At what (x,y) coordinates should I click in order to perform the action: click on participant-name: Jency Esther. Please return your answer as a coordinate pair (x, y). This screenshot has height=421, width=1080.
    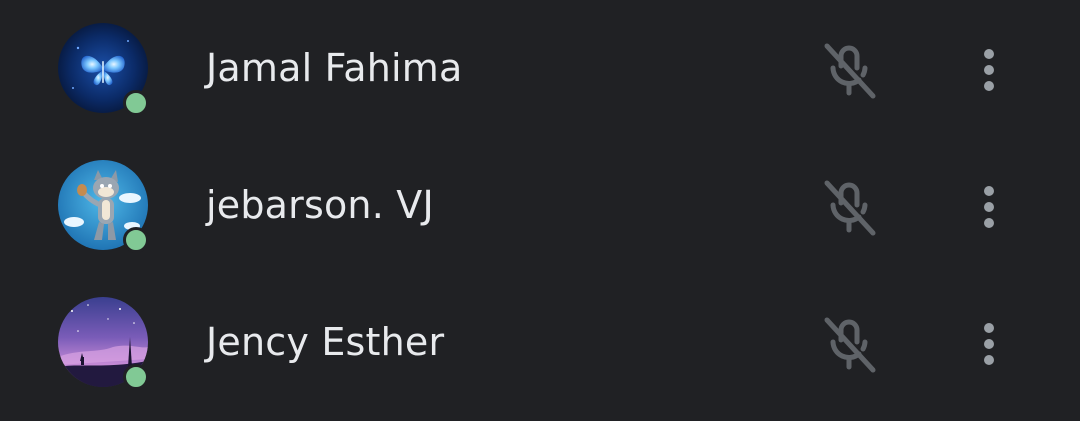
    Looking at the image, I should click on (325, 342).